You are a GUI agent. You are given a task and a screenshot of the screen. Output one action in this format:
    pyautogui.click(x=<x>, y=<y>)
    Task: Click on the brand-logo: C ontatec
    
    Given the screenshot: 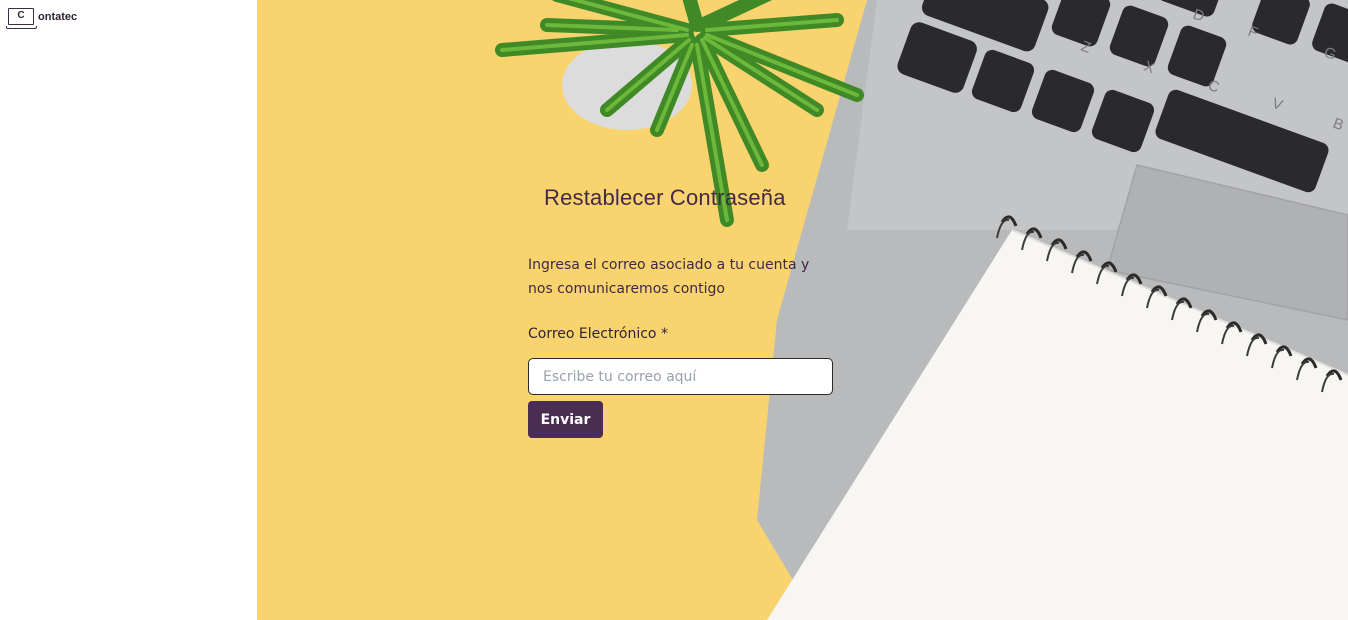 What is the action you would take?
    pyautogui.click(x=42, y=18)
    